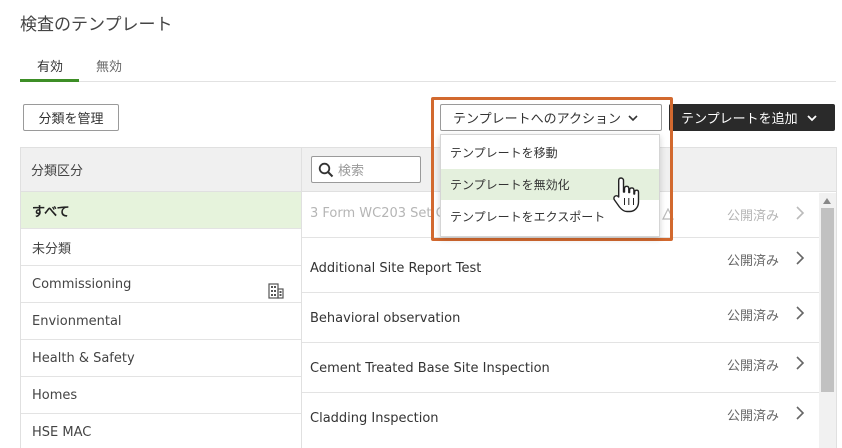 Image resolution: width=842 pixels, height=448 pixels. I want to click on category-item-label: すべて, so click(51, 212).